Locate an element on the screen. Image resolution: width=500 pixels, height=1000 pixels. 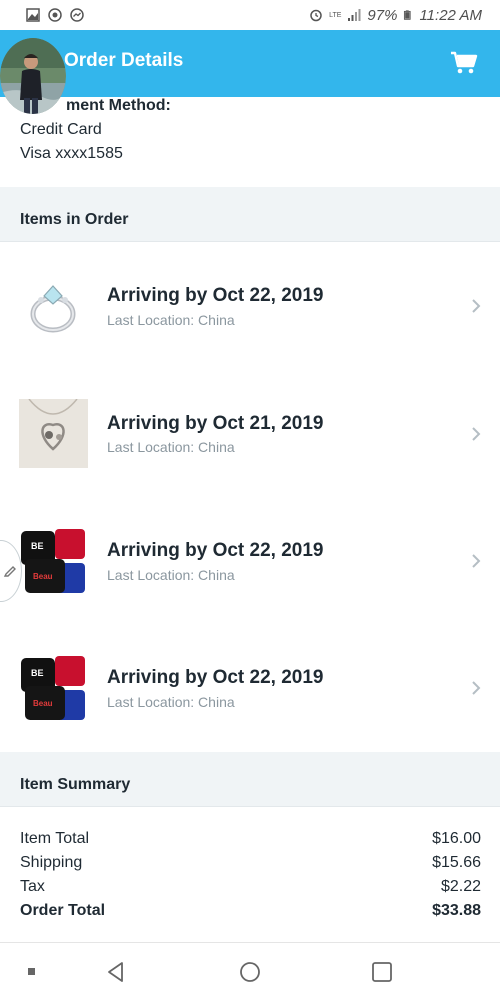
item-total-label: Item Total is located at coordinates (55, 838).